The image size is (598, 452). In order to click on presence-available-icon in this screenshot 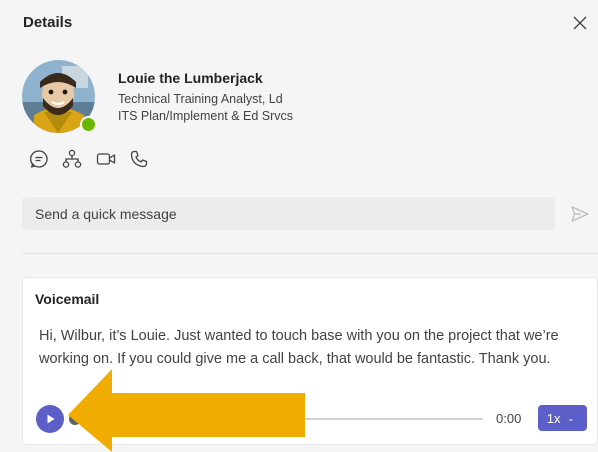, I will do `click(88, 124)`.